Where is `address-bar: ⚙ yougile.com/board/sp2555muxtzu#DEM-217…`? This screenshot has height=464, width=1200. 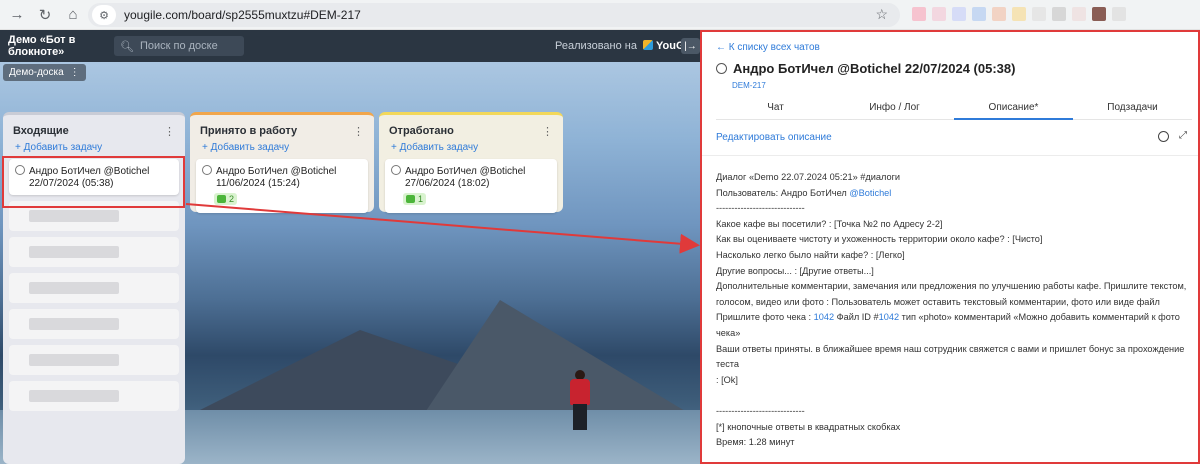 address-bar: ⚙ yougile.com/board/sp2555muxtzu#DEM-217… is located at coordinates (494, 15).